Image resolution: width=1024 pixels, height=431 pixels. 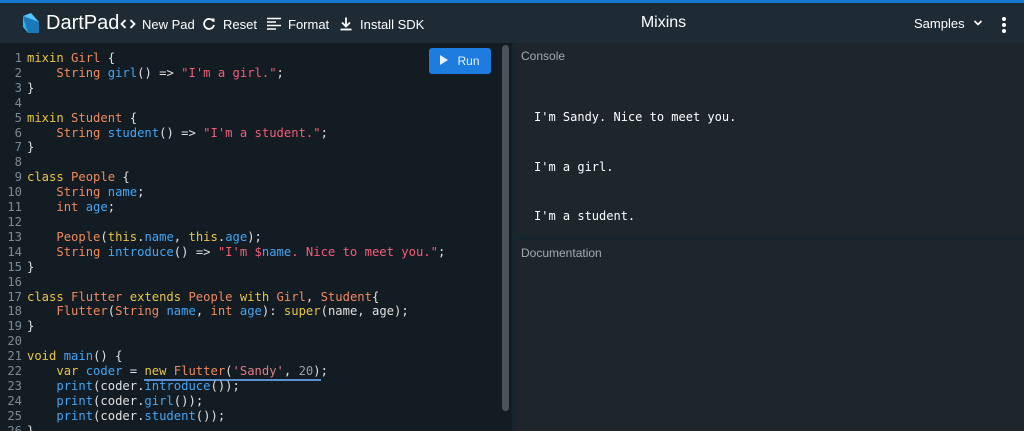 I want to click on line-number: 15, so click(x=14, y=266).